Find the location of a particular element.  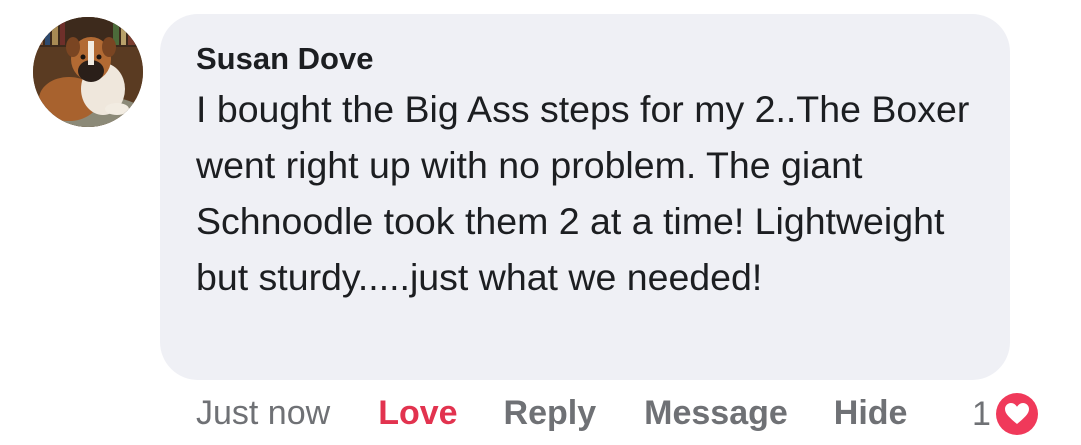

reply-button: Reply is located at coordinates (550, 413).